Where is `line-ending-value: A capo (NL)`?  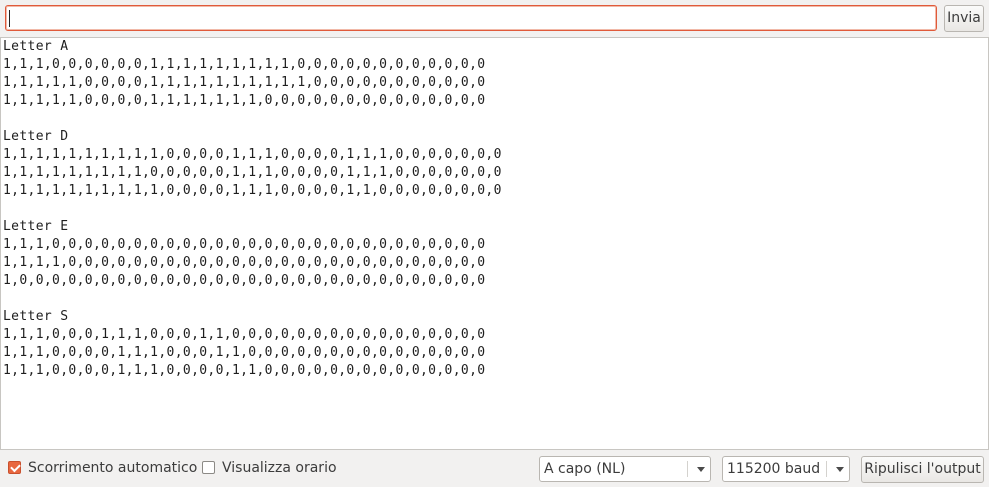 line-ending-value: A capo (NL) is located at coordinates (585, 469).